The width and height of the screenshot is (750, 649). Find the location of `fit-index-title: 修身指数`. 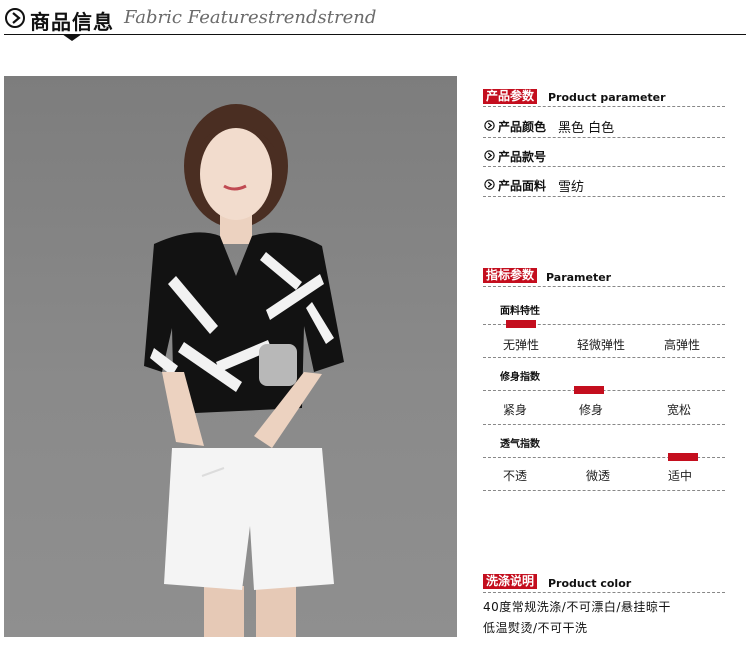

fit-index-title: 修身指数 is located at coordinates (520, 377).